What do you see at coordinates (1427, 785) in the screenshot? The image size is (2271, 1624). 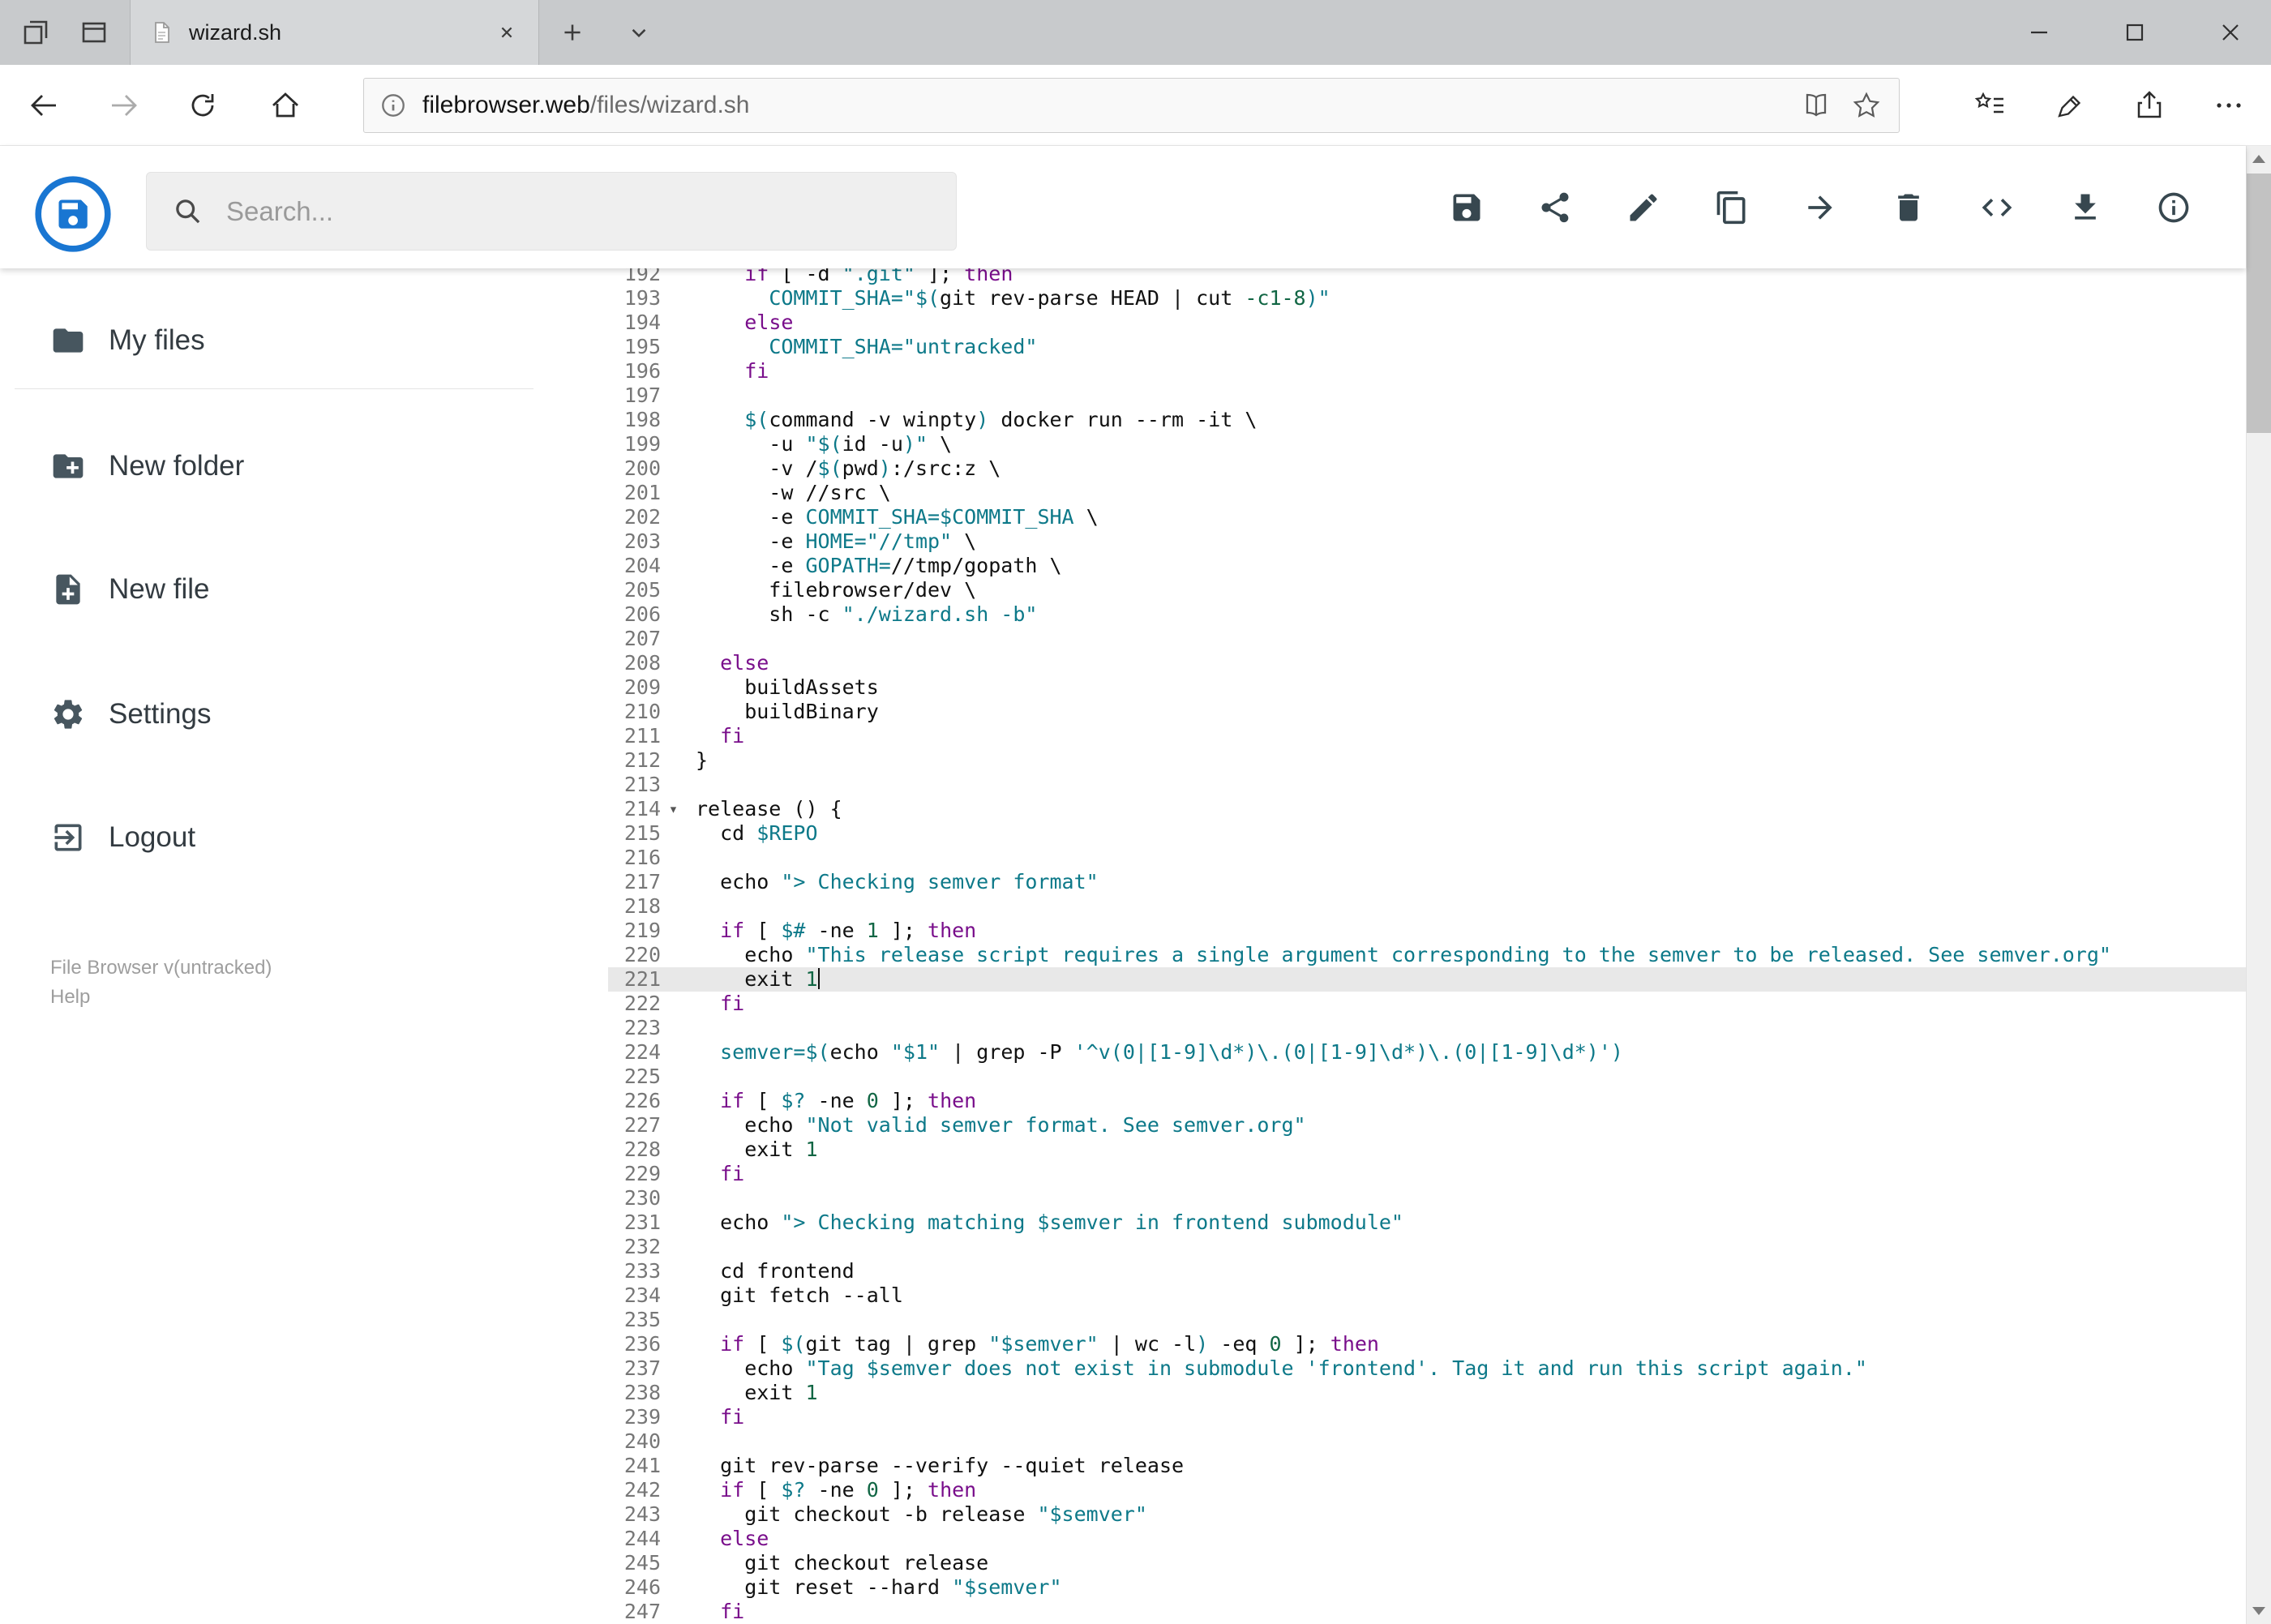 I see `code-line: 213` at bounding box center [1427, 785].